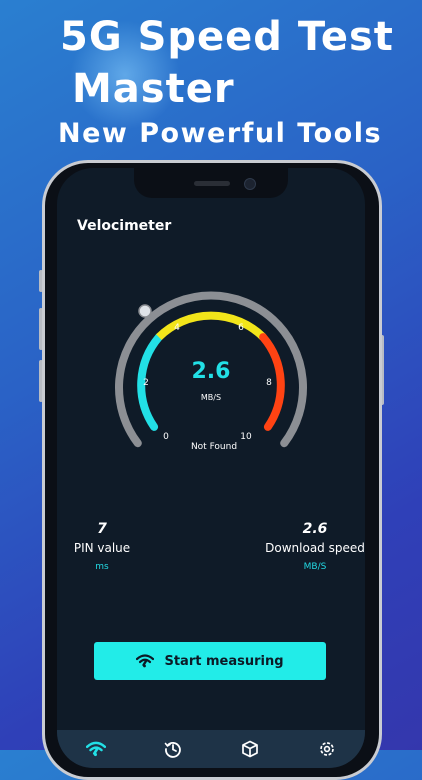 The height and width of the screenshot is (780, 422). I want to click on start-measuring-button: Start measuring, so click(210, 661).